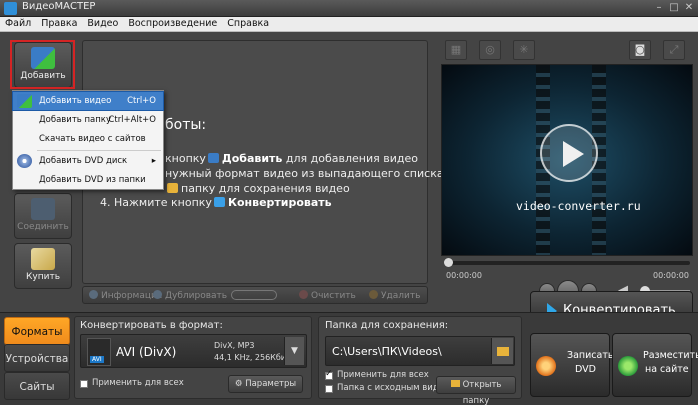 Image resolution: width=698 pixels, height=405 pixels. Describe the element at coordinates (329, 389) in the screenshot. I see `source-folder-checkbox` at that location.